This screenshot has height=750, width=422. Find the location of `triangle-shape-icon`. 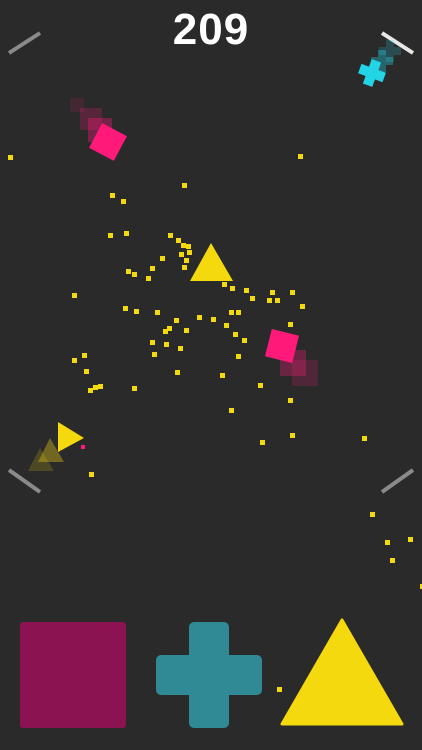

triangle-shape-icon is located at coordinates (342, 672).